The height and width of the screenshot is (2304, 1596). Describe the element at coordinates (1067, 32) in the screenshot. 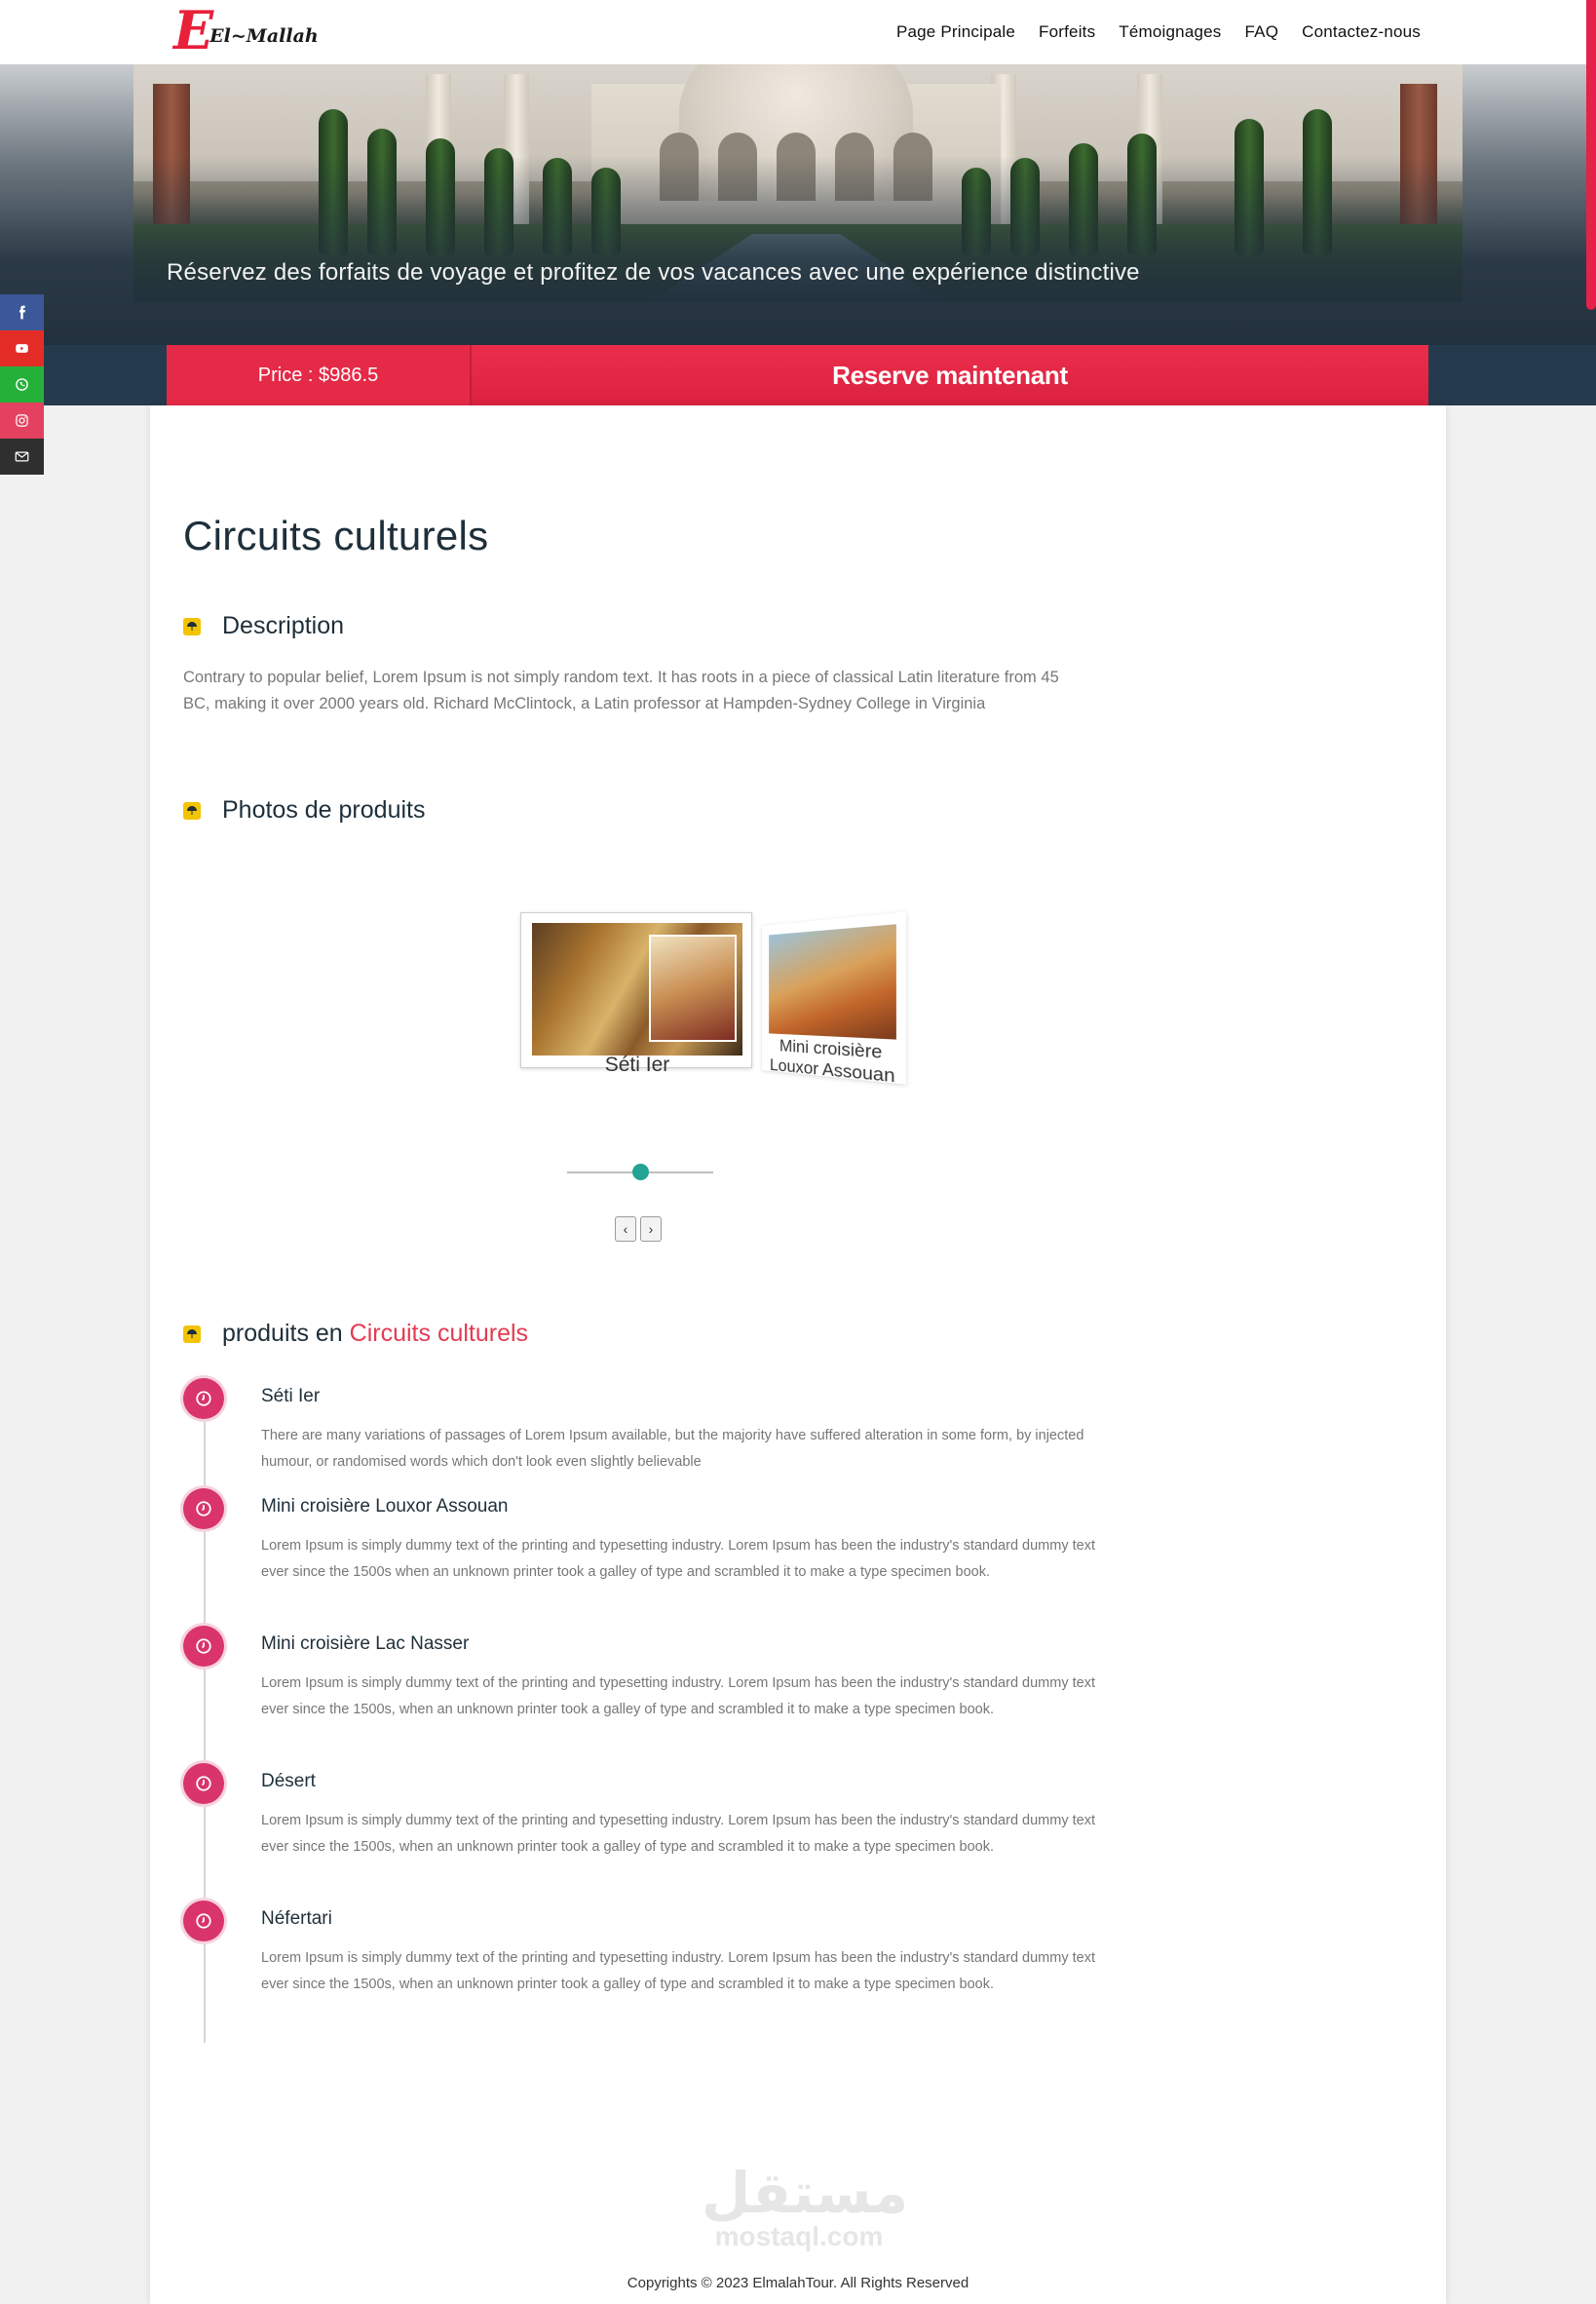

I see `nav-packages: Forfeits` at that location.